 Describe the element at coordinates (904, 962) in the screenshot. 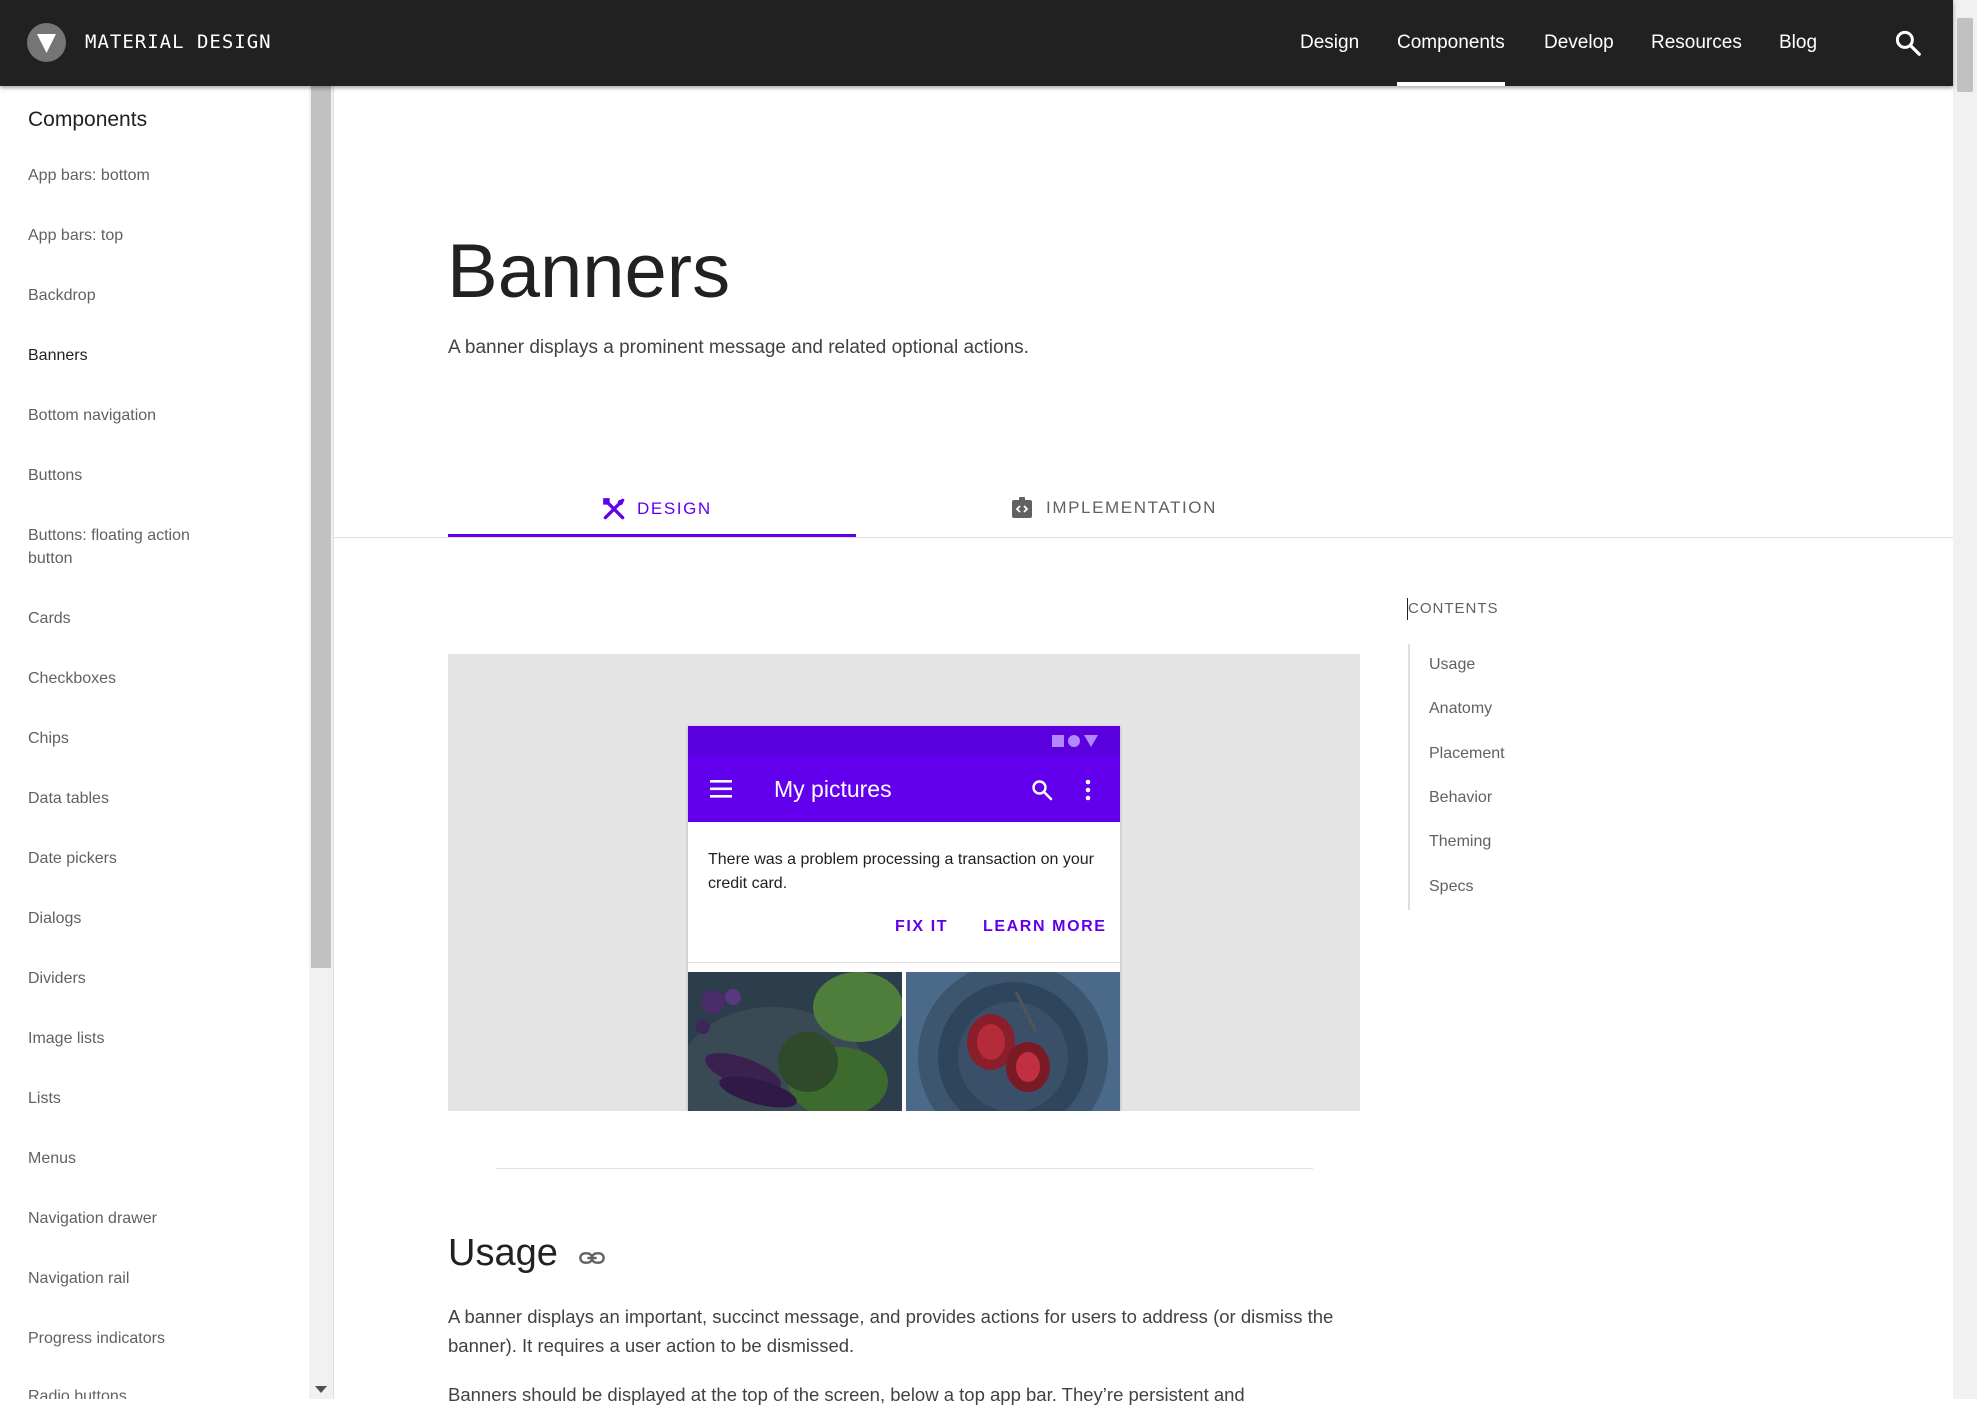

I see `banner-divider` at that location.